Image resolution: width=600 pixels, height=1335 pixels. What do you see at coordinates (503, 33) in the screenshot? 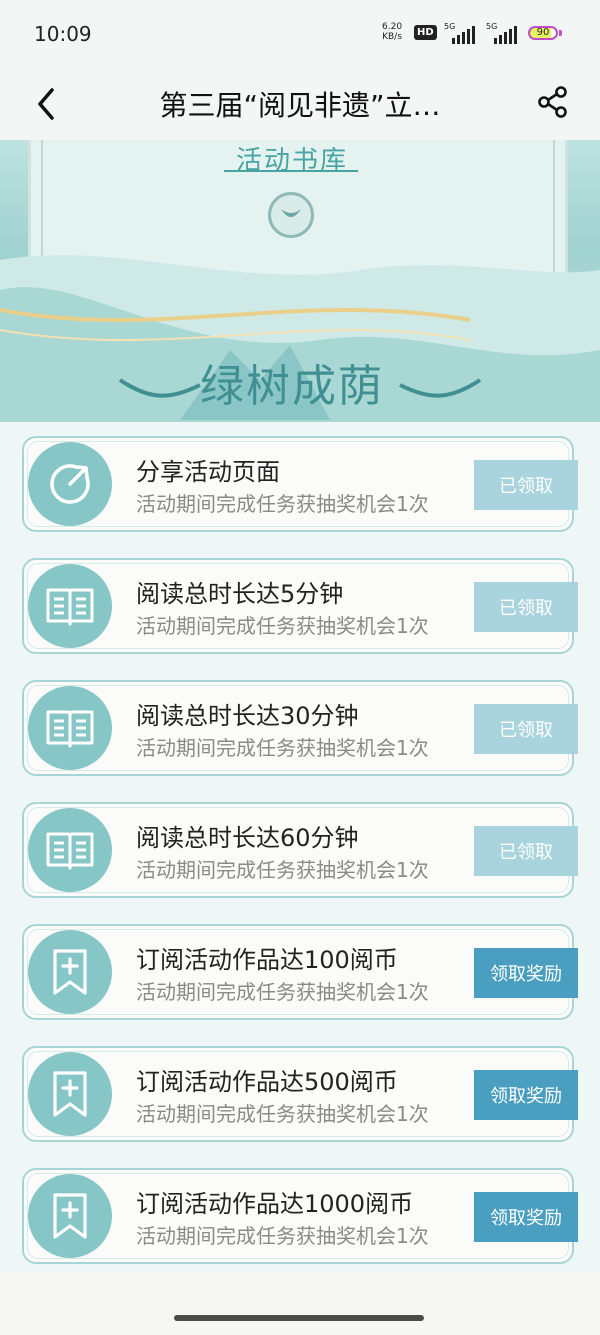
I see `signal-icon-2: 5G` at bounding box center [503, 33].